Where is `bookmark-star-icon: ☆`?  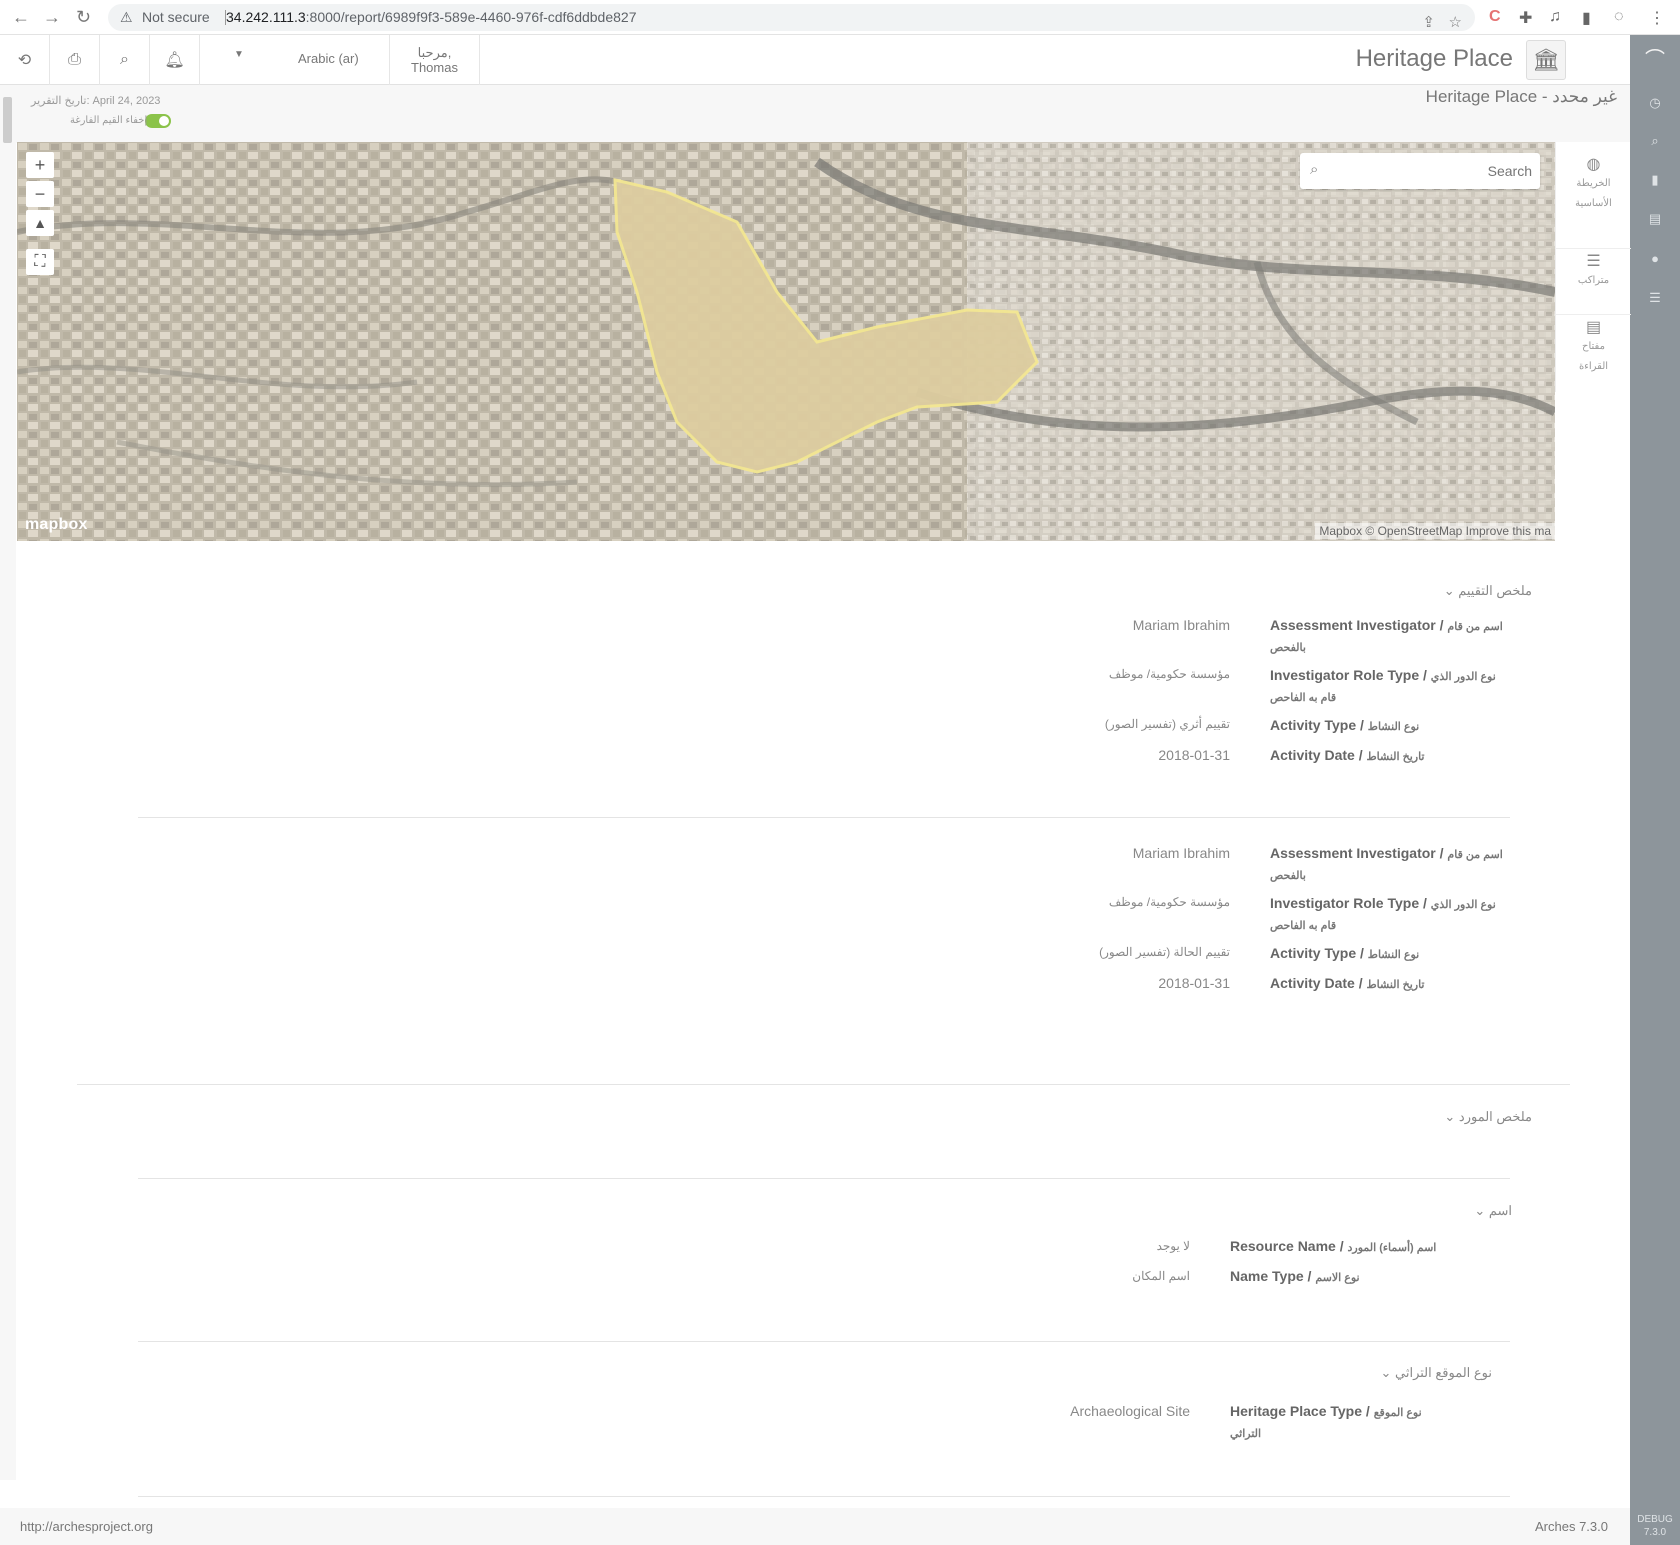 bookmark-star-icon: ☆ is located at coordinates (1455, 22).